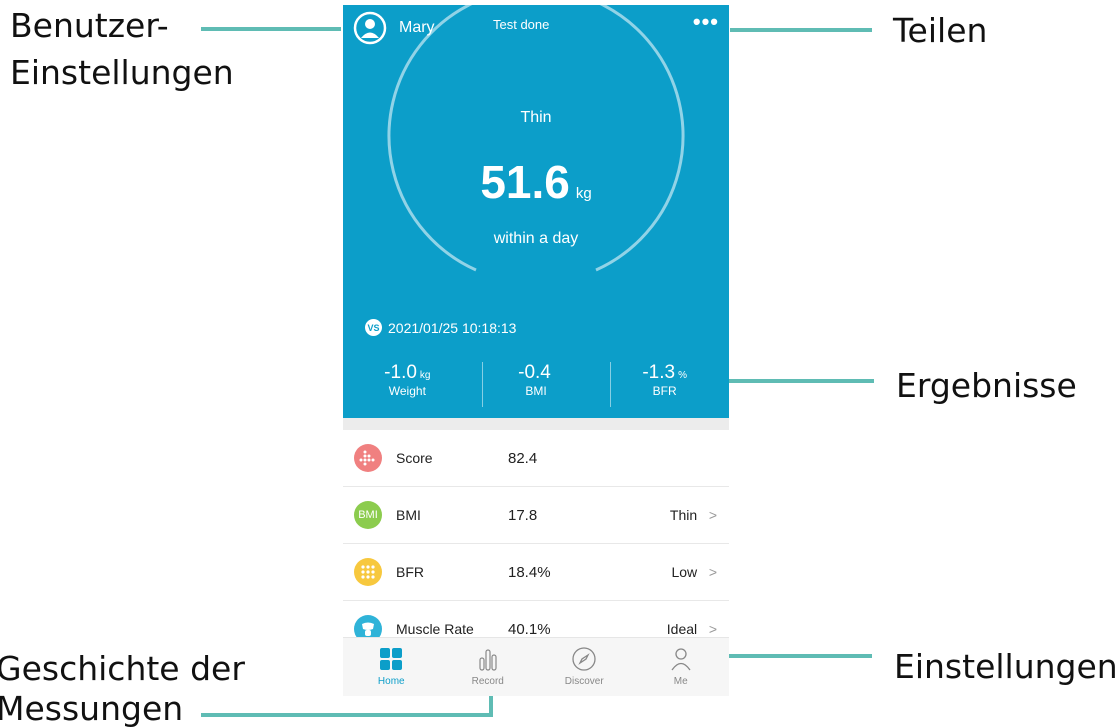  What do you see at coordinates (407, 391) in the screenshot?
I see `diff-label: Weight` at bounding box center [407, 391].